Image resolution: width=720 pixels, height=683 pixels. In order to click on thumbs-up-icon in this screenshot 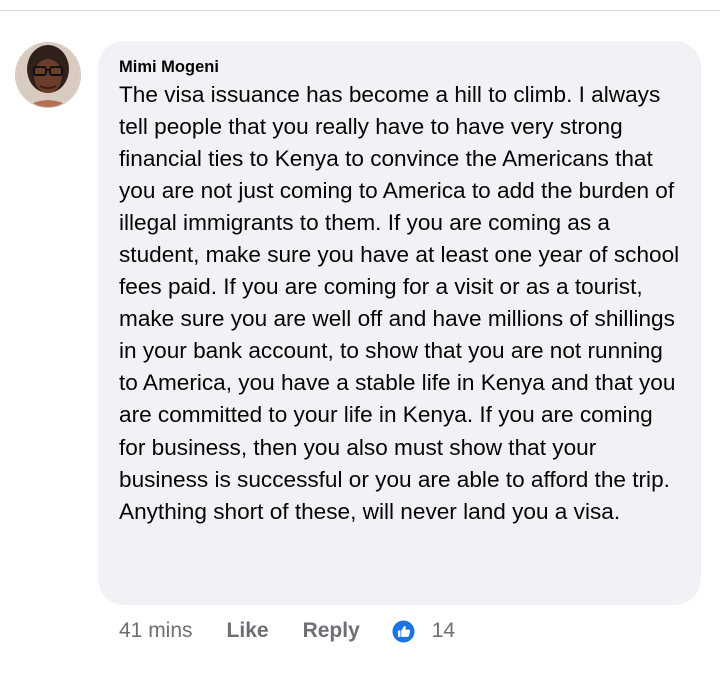, I will do `click(403, 631)`.